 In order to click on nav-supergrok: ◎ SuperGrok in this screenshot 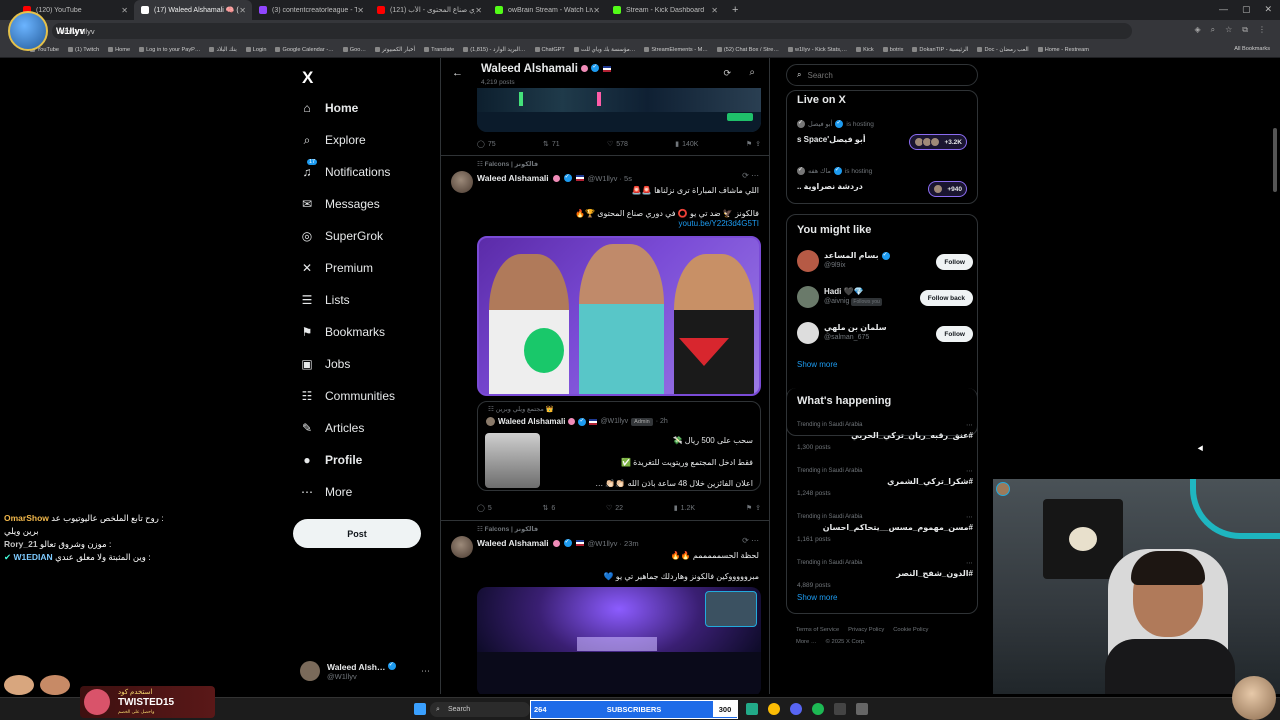, I will do `click(341, 236)`.